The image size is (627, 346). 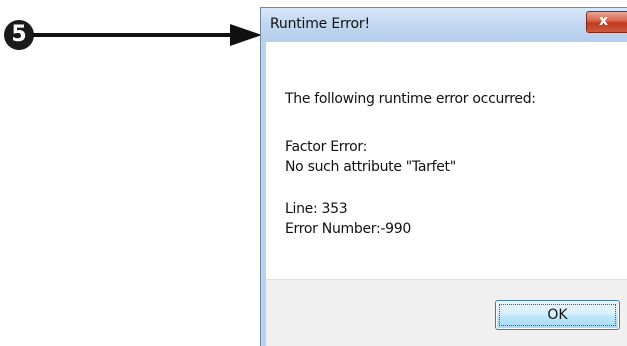 I want to click on dialog-title: Runtime Error!, so click(x=320, y=24).